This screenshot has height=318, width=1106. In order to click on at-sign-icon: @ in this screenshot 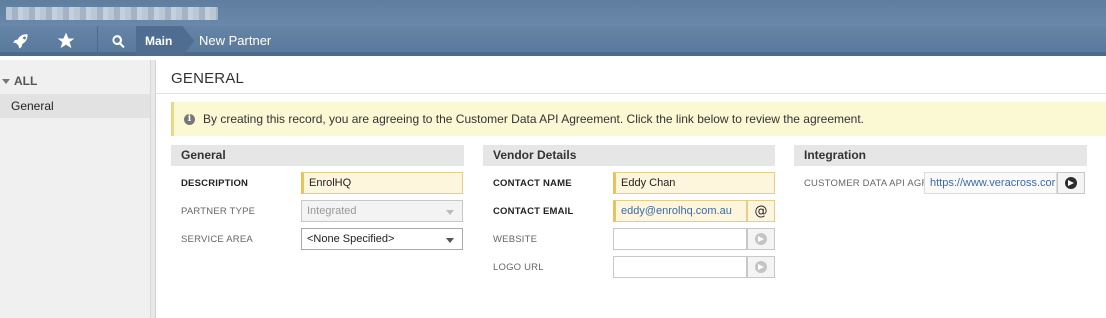, I will do `click(761, 211)`.